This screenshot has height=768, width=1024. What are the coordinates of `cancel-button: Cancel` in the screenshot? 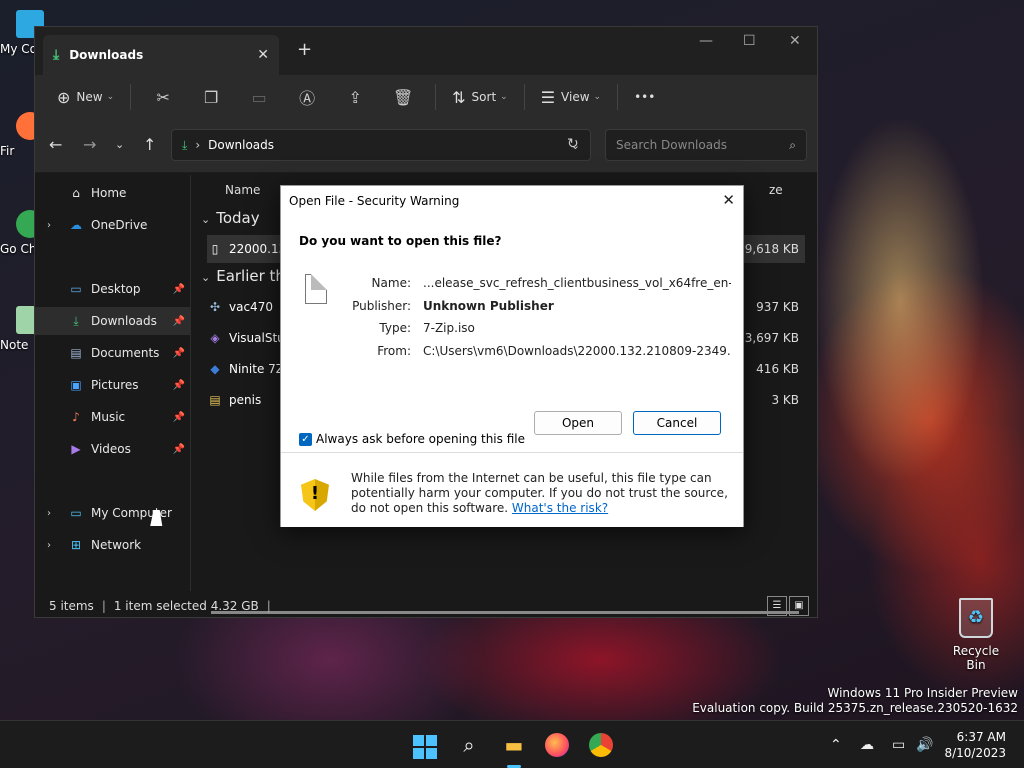 It's located at (677, 423).